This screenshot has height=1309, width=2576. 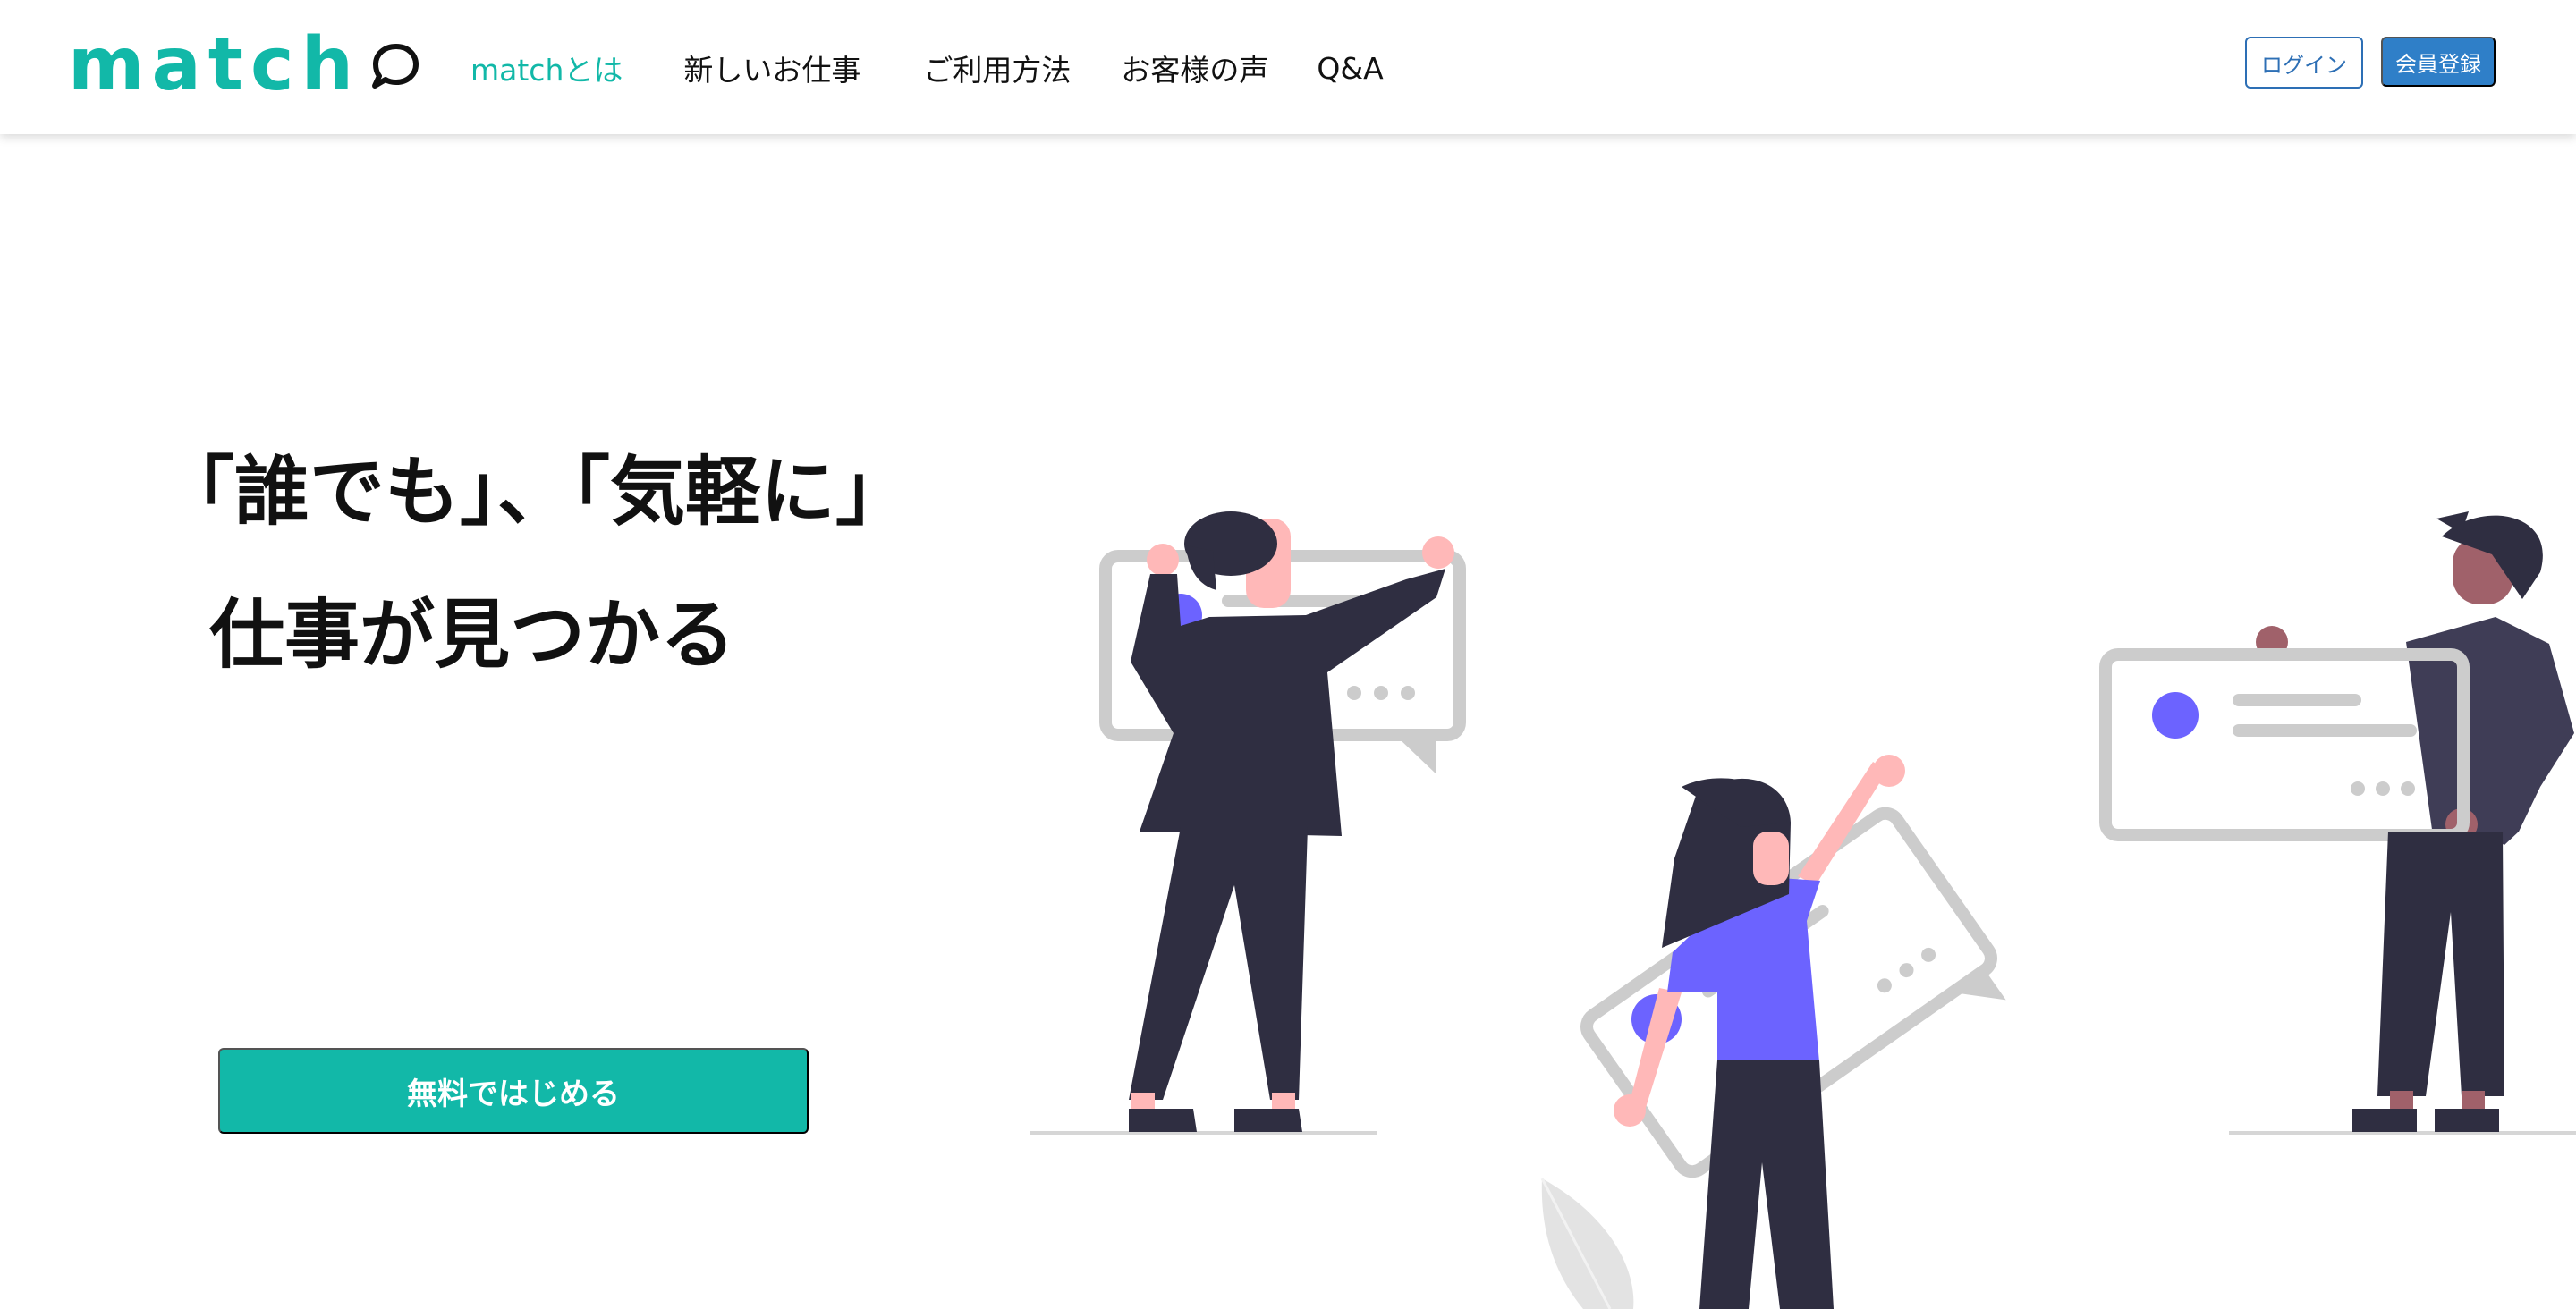 What do you see at coordinates (2336, 821) in the screenshot?
I see `figure-man-right` at bounding box center [2336, 821].